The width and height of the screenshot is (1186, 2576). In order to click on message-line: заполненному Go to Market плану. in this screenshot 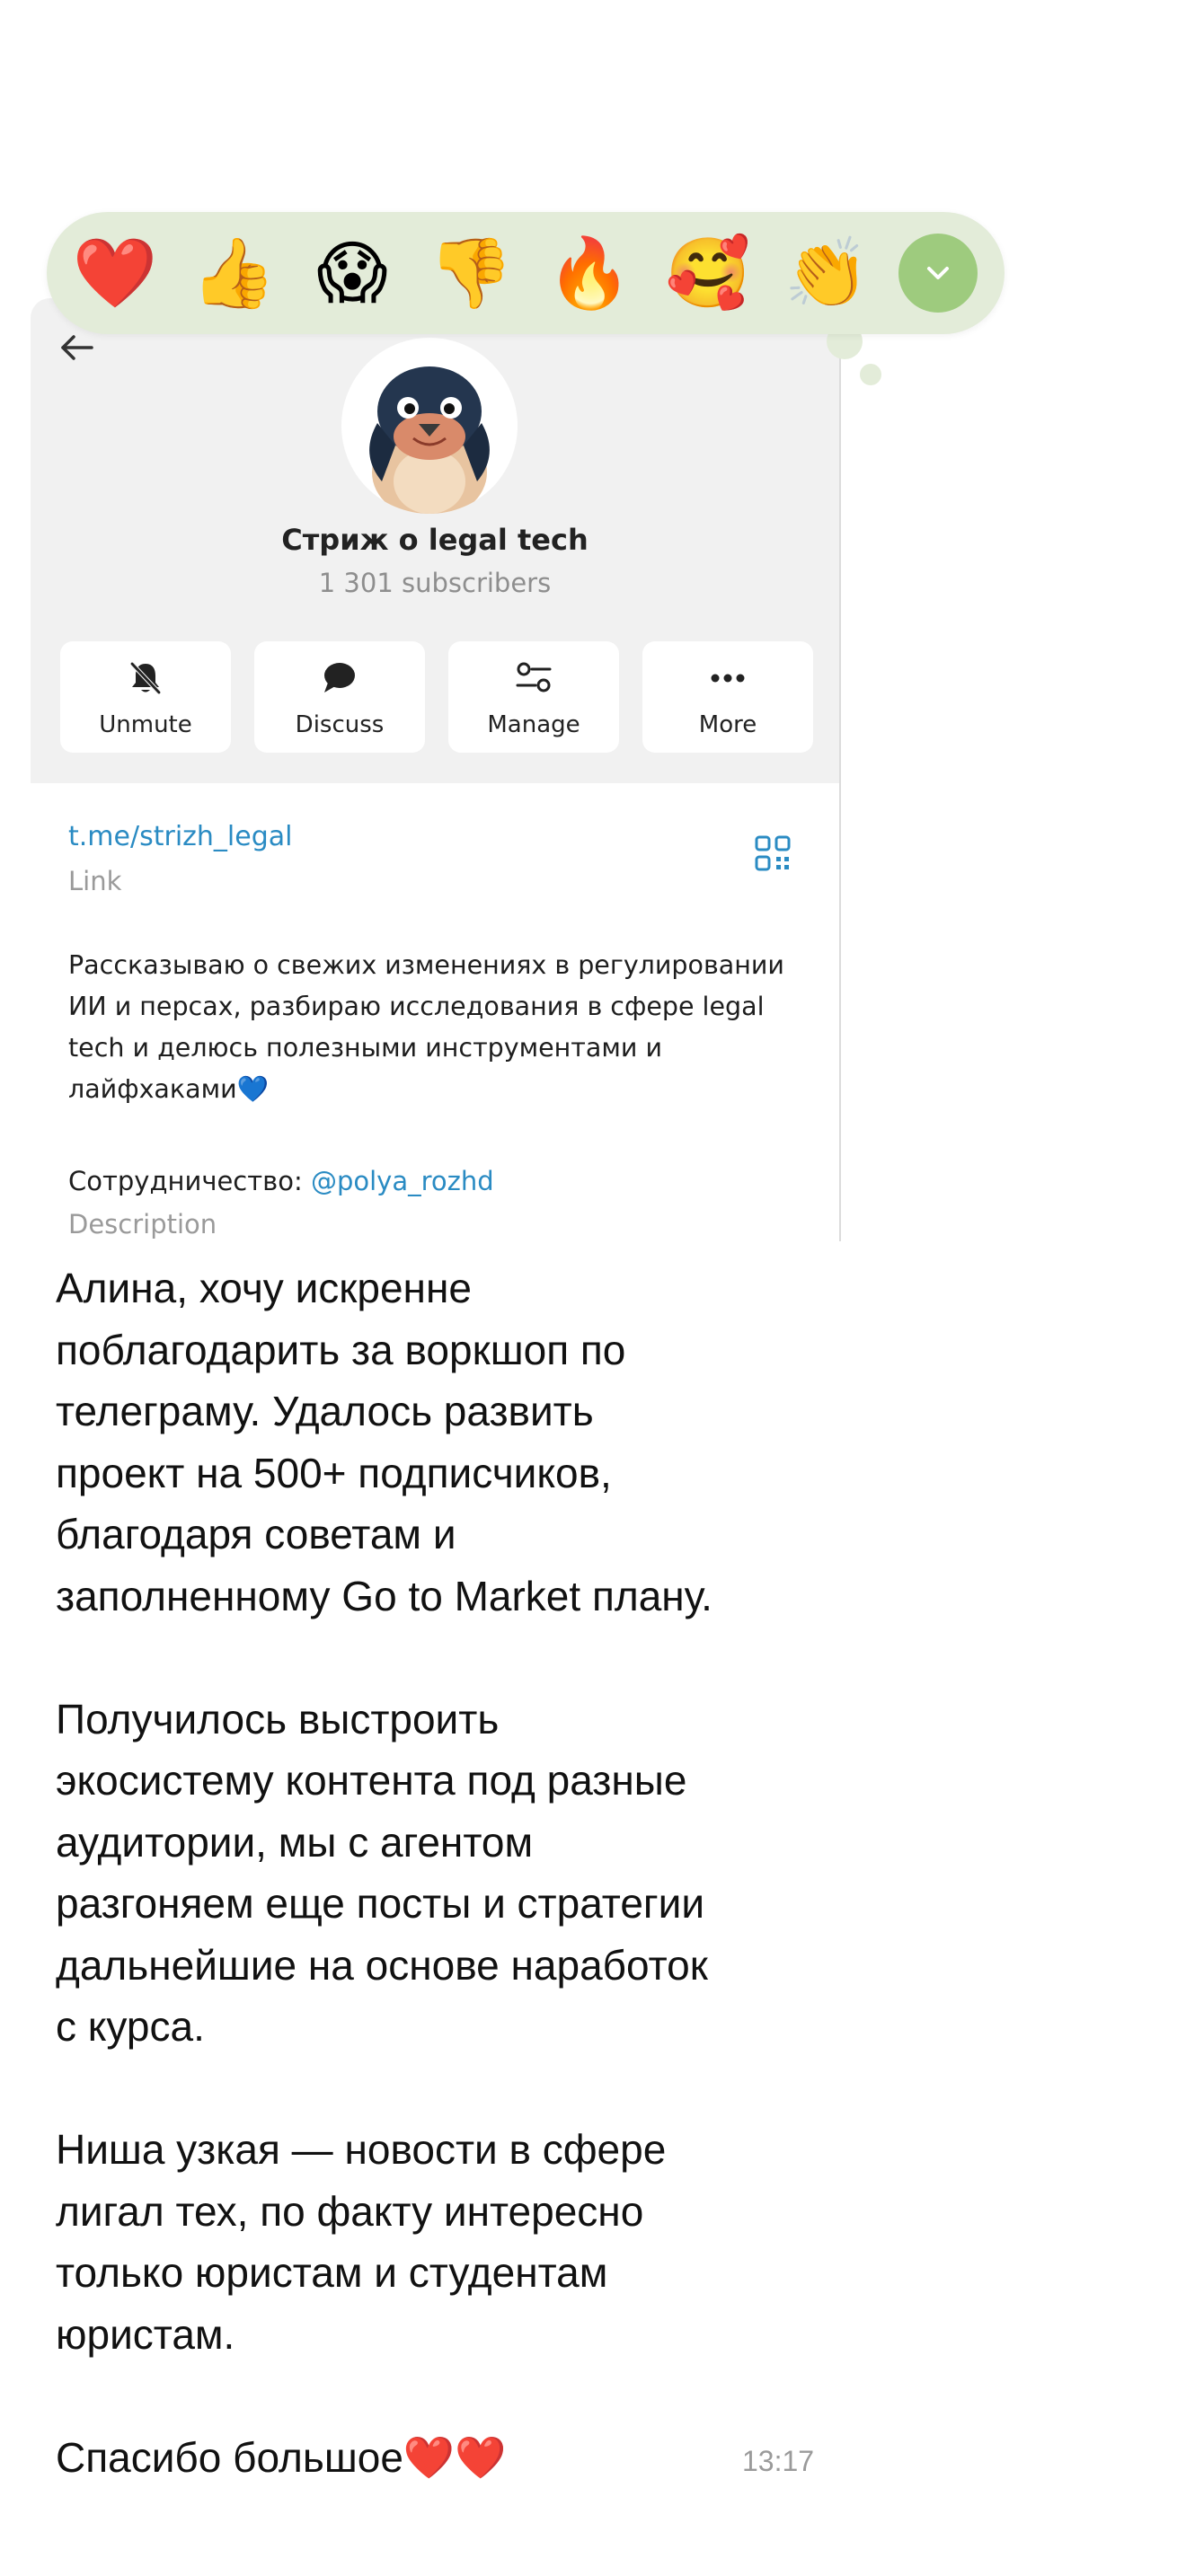, I will do `click(384, 1595)`.